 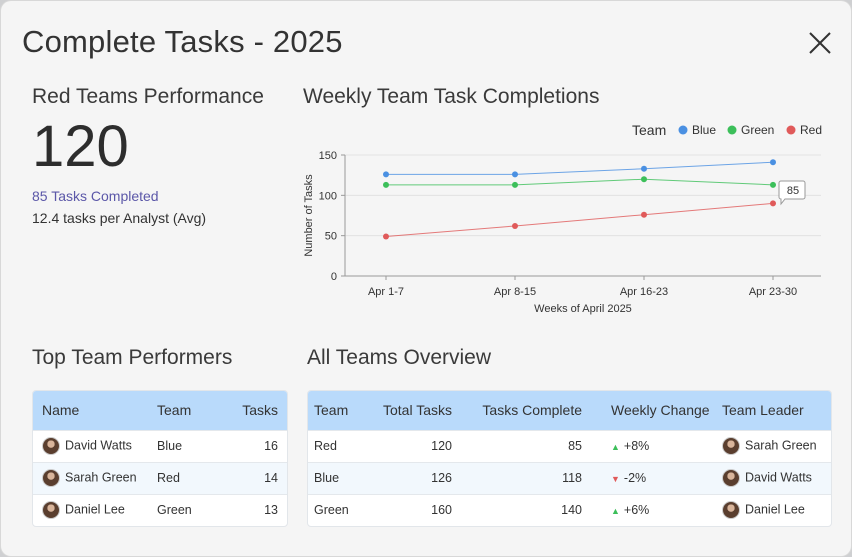 I want to click on series-line-green, so click(x=580, y=182).